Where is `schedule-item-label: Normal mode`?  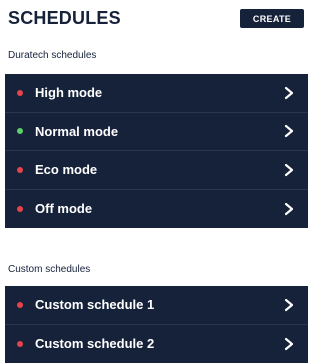
schedule-item-label: Normal mode is located at coordinates (158, 131).